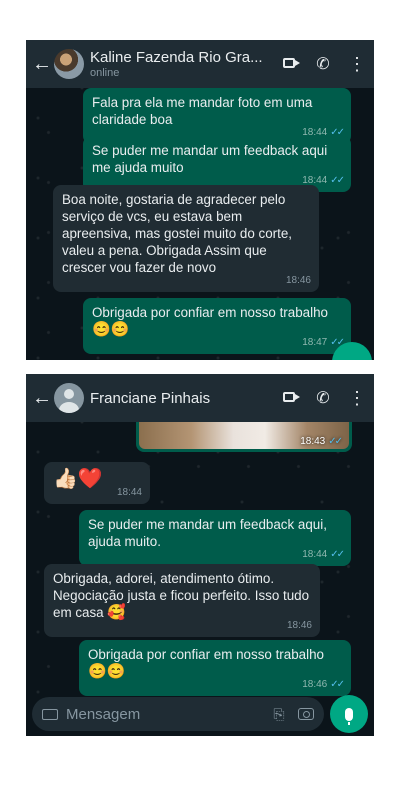  I want to click on message-time: 18:43 ✓✓, so click(321, 441).